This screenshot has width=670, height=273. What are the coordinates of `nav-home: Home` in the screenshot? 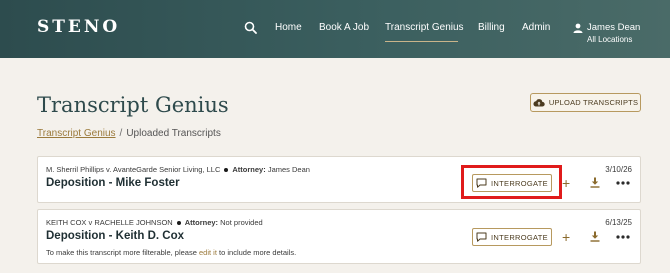 It's located at (288, 27).